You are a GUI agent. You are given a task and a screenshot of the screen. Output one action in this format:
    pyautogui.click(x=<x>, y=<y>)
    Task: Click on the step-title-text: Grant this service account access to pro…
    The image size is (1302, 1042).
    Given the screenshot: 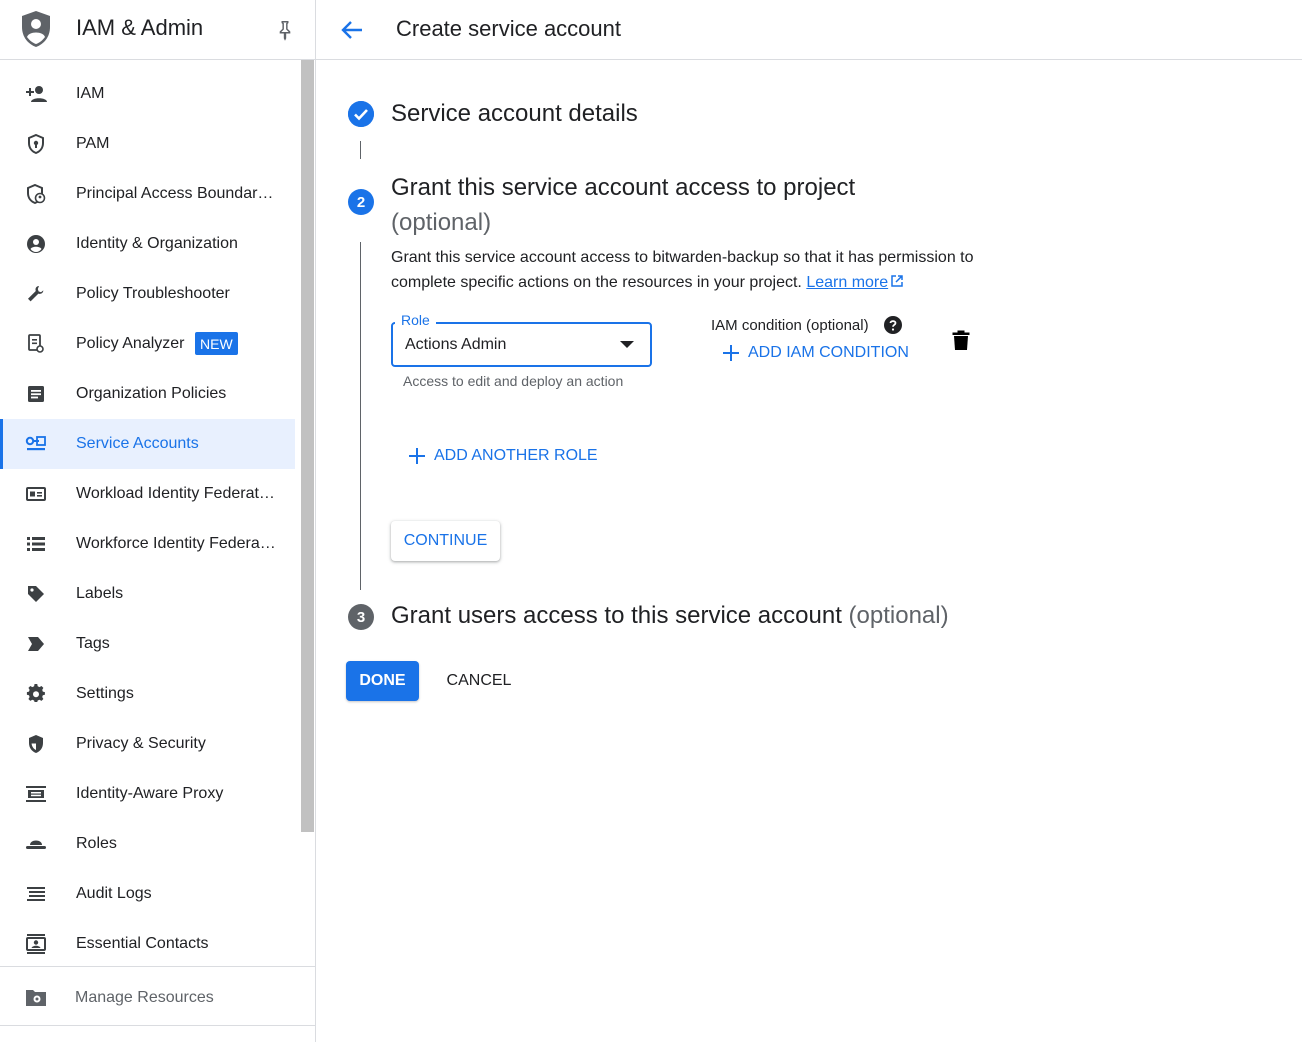 What is the action you would take?
    pyautogui.click(x=623, y=187)
    